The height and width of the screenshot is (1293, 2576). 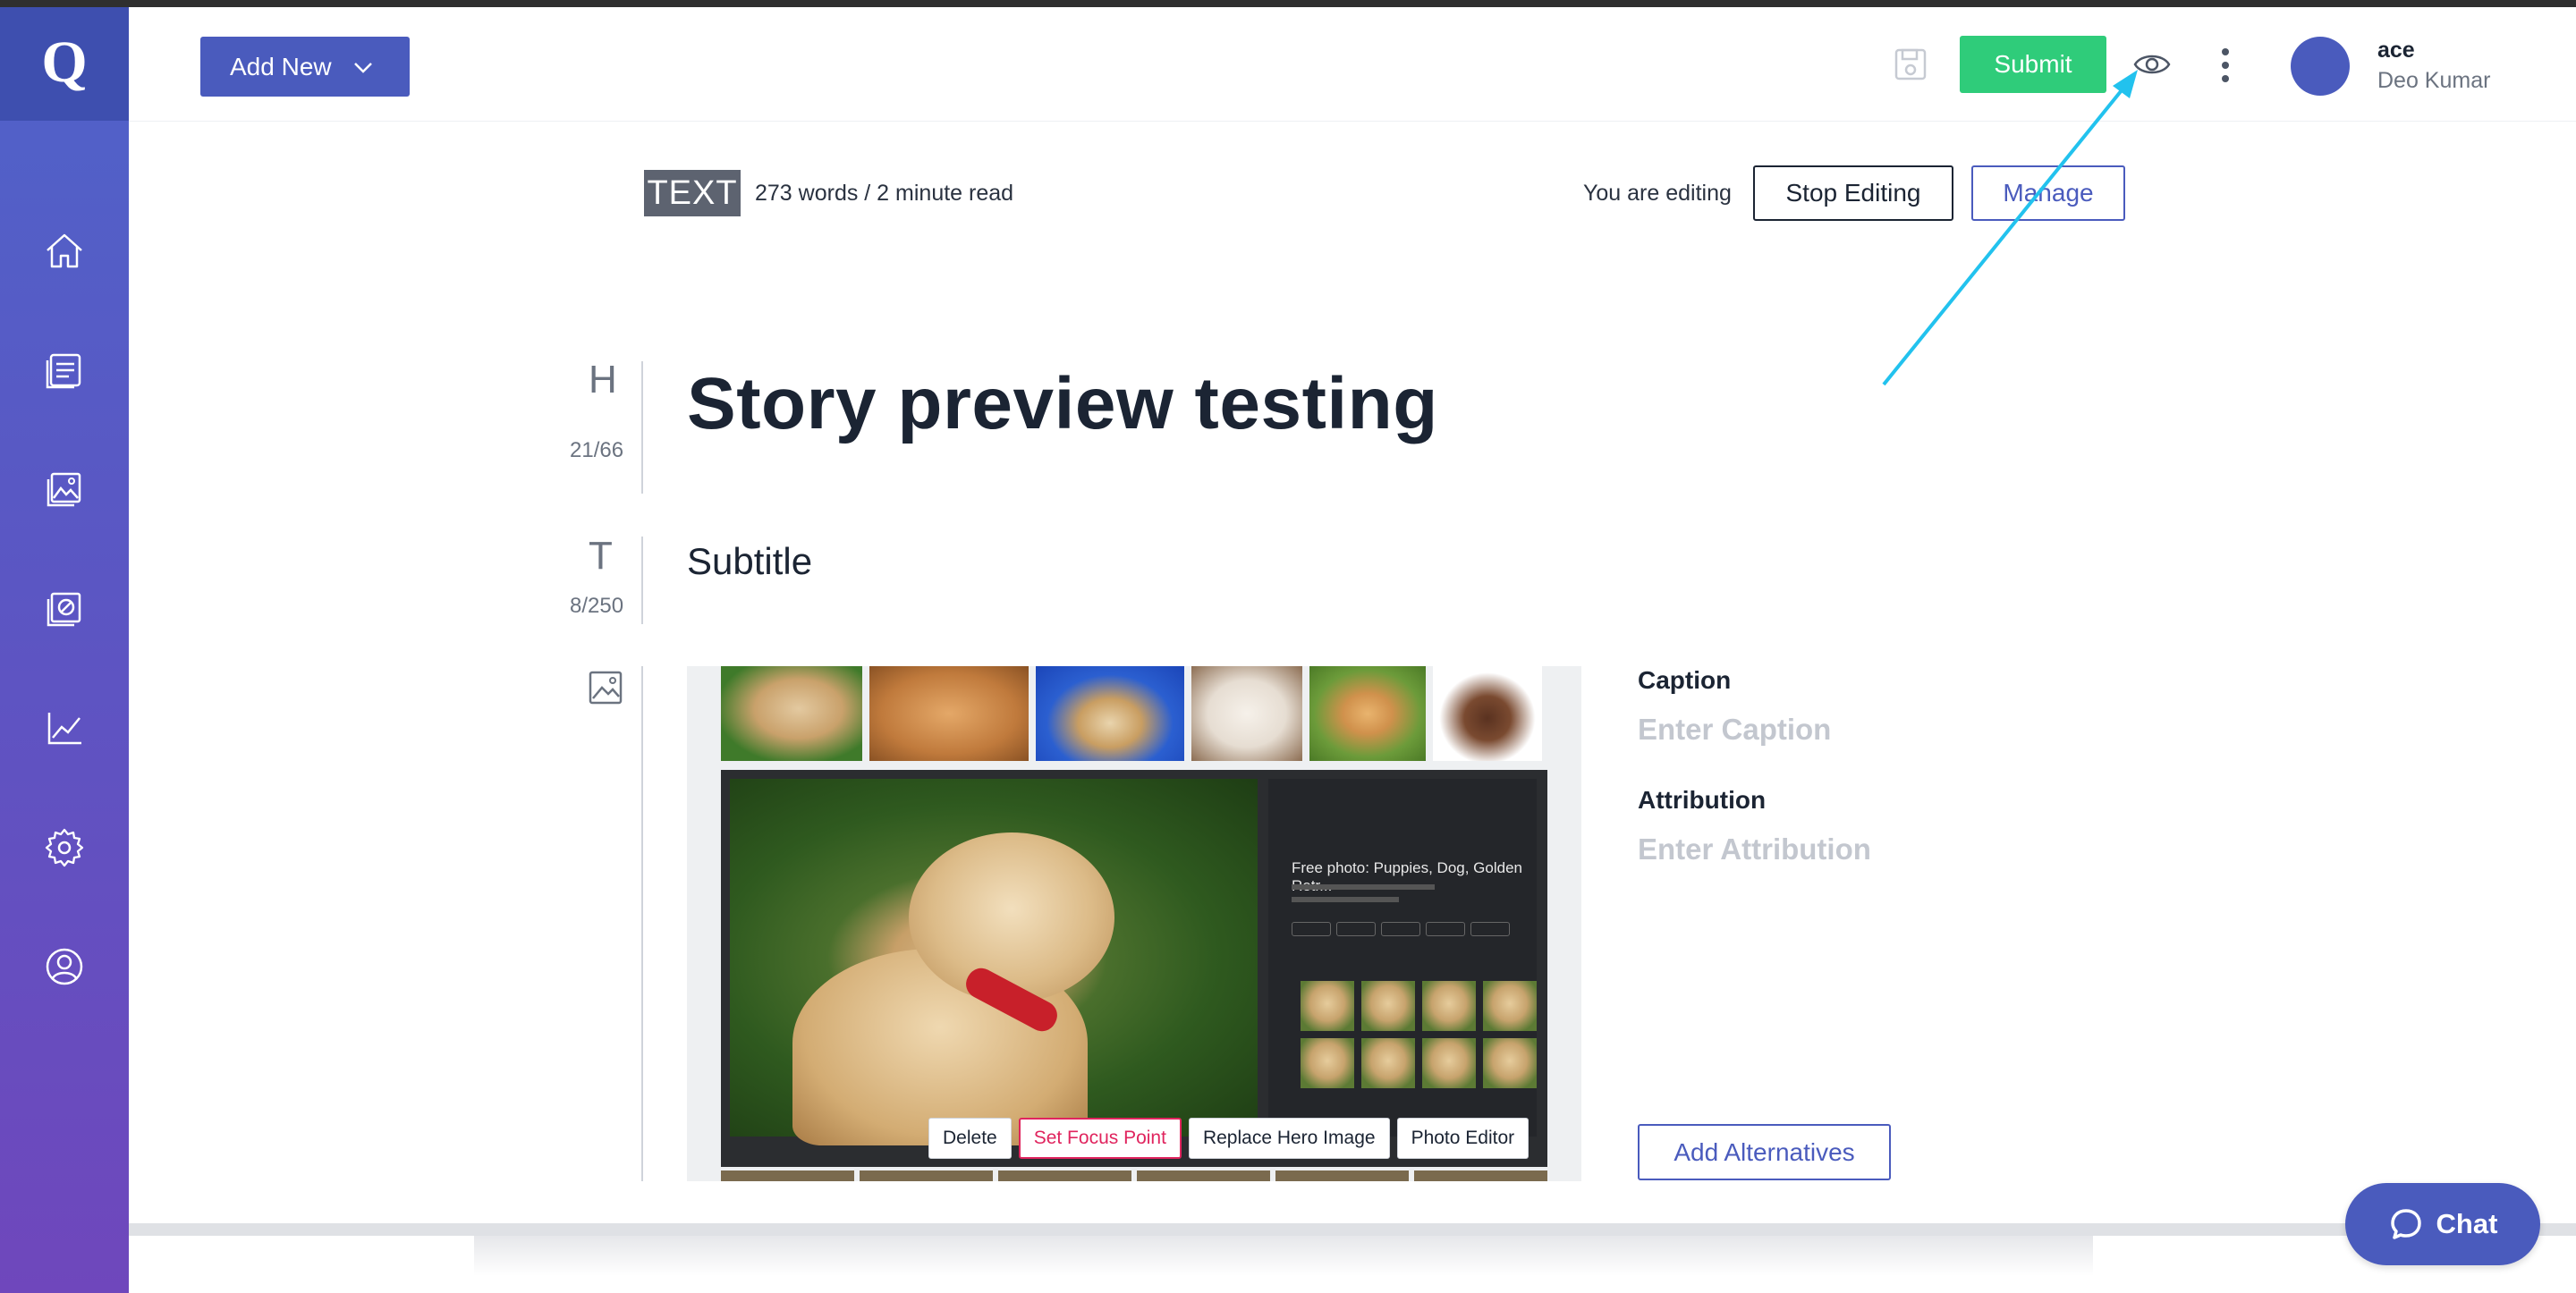 I want to click on chevron-down-icon, so click(x=362, y=67).